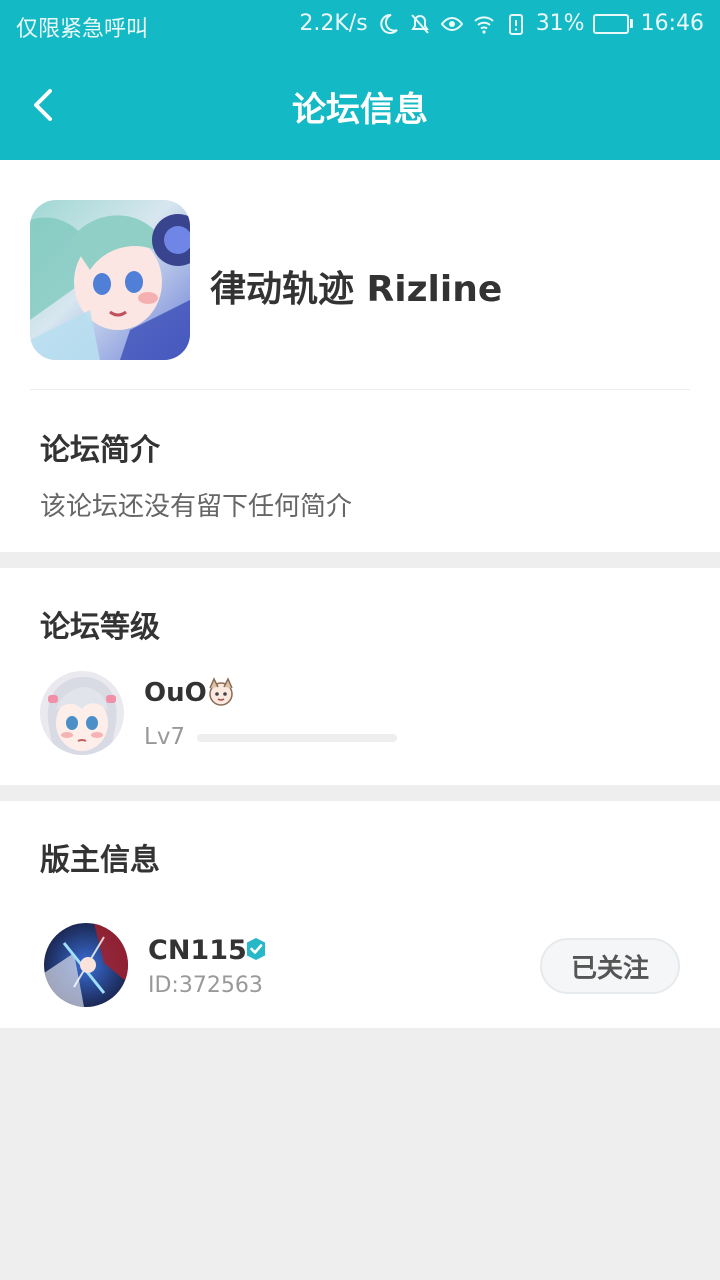  Describe the element at coordinates (196, 507) in the screenshot. I see `forum-intro-text: 该论坛还没有留下任何简介` at that location.